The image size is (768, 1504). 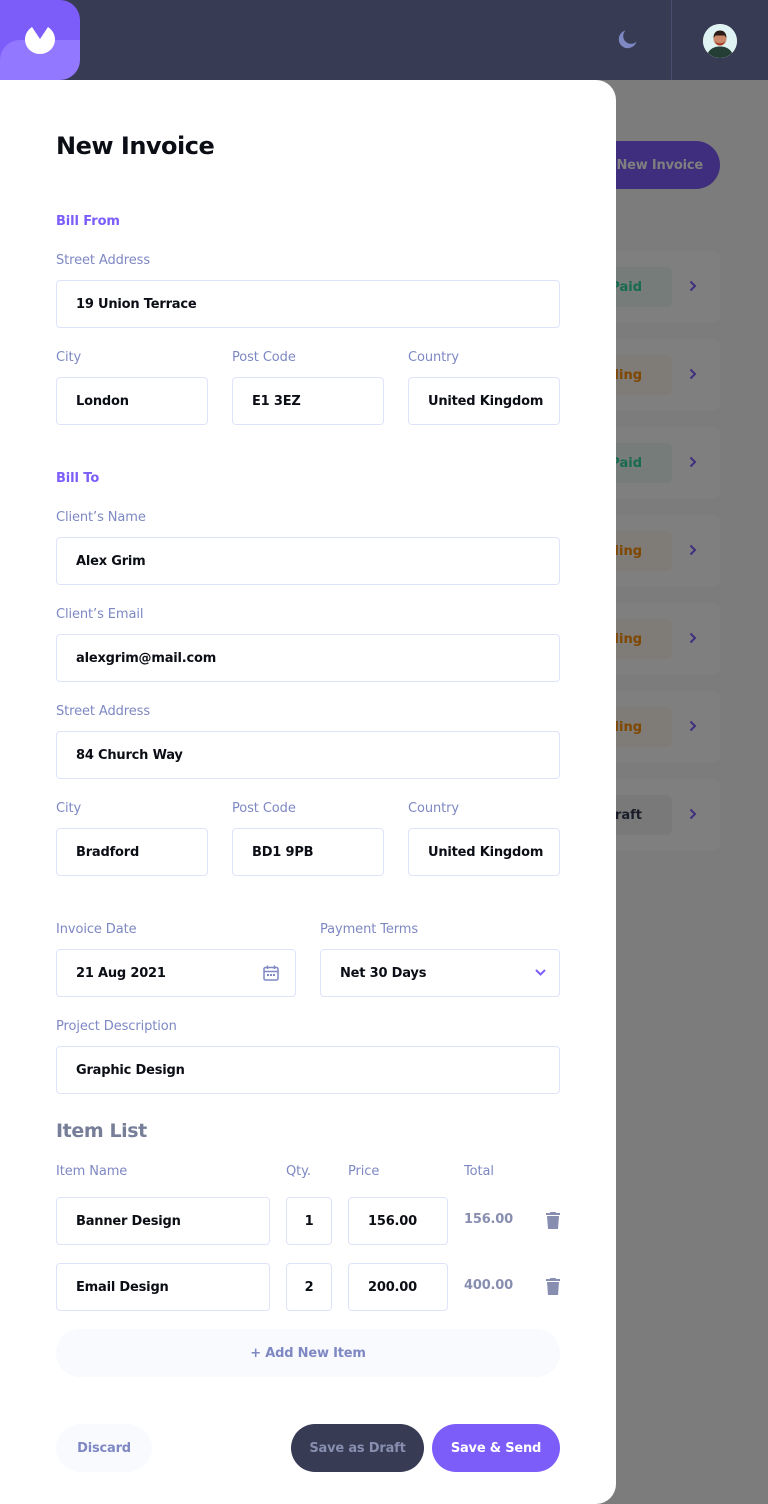 I want to click on item-total: 156.00, so click(x=488, y=1219).